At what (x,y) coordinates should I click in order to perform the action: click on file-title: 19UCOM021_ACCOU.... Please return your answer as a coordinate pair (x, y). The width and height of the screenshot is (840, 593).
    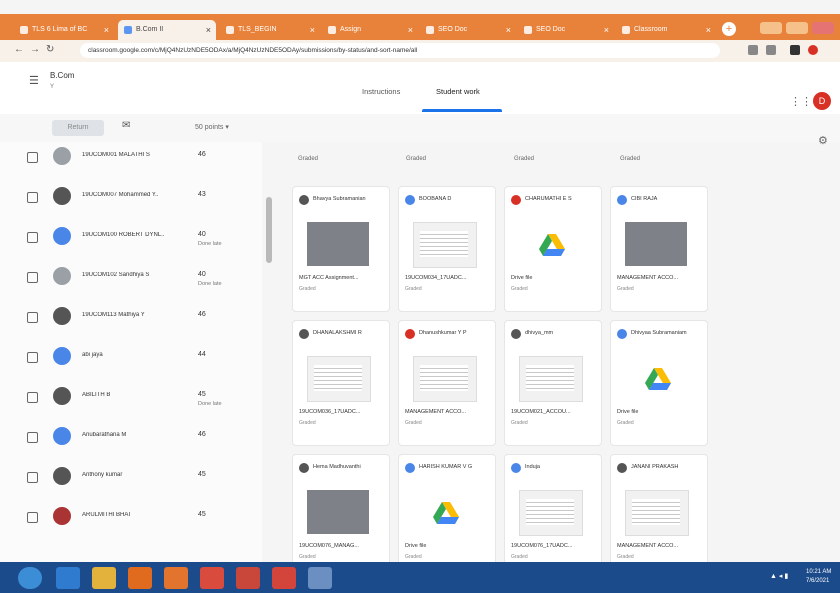
    Looking at the image, I should click on (553, 412).